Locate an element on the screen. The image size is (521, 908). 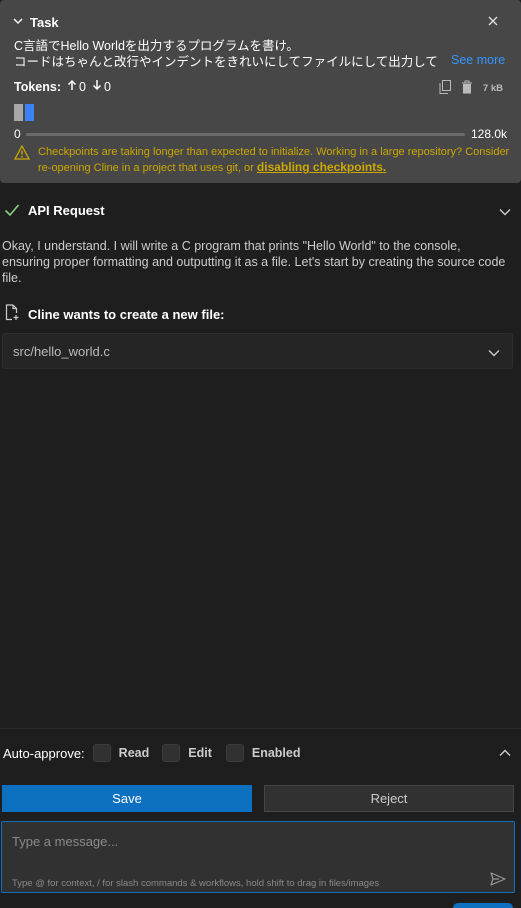
new-file-icon is located at coordinates (12, 314).